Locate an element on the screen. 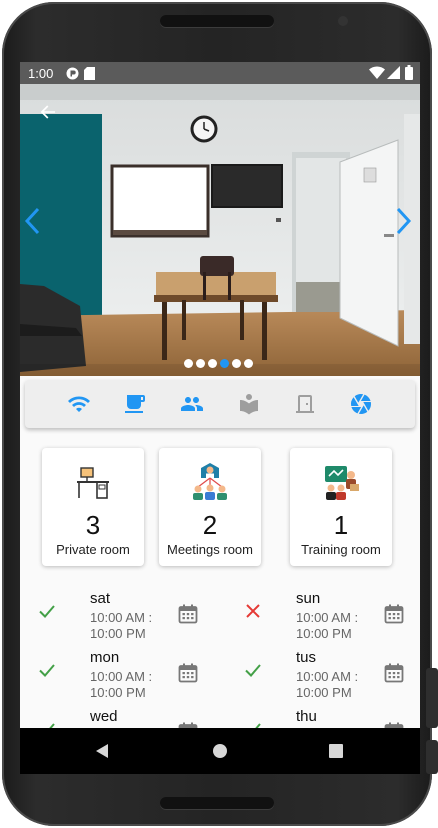 This screenshot has width=438, height=828. front-camera is located at coordinates (343, 21).